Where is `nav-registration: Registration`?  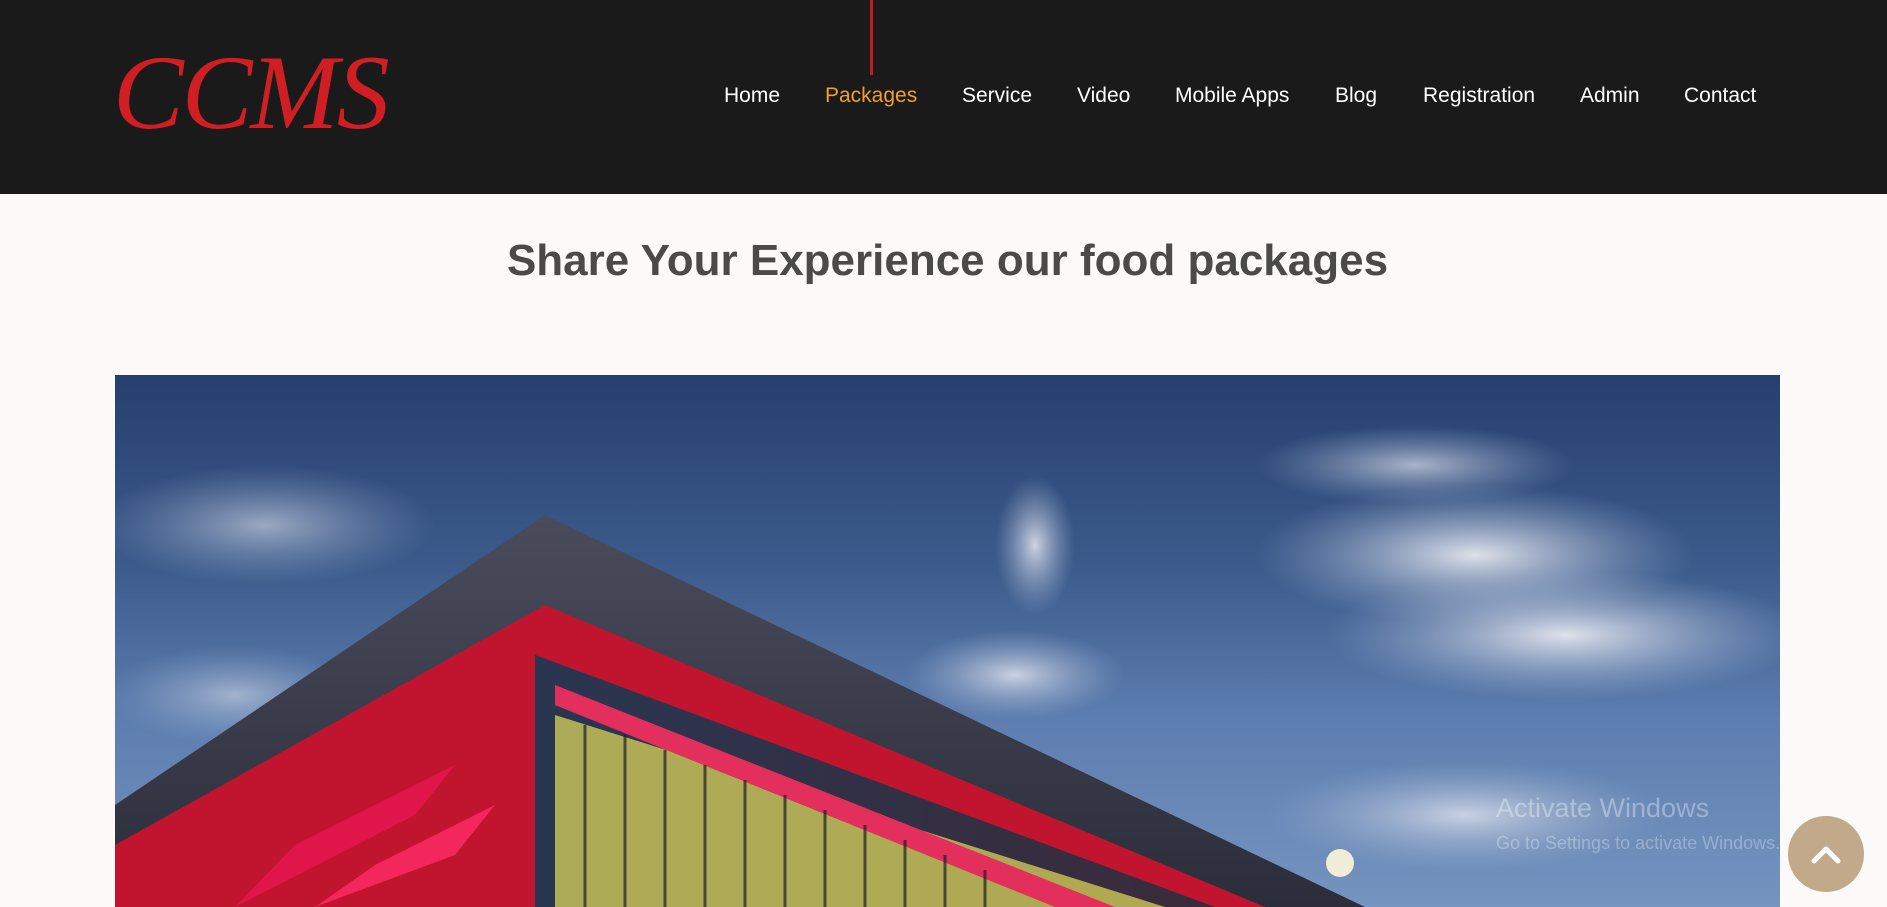
nav-registration: Registration is located at coordinates (1479, 96).